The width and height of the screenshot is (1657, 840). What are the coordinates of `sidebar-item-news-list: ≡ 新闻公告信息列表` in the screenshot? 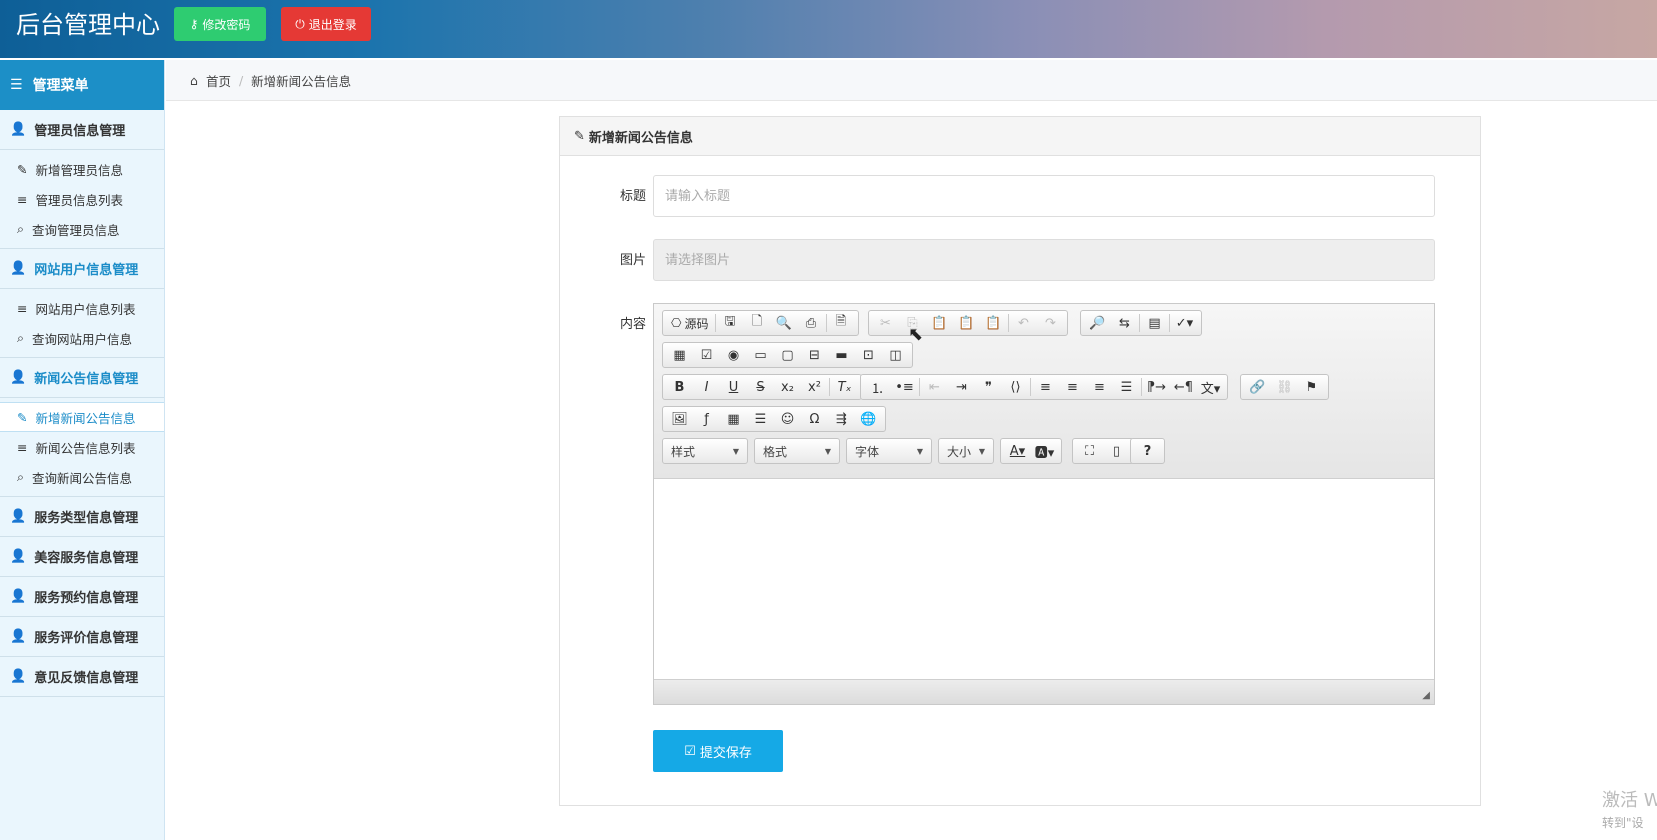 It's located at (82, 447).